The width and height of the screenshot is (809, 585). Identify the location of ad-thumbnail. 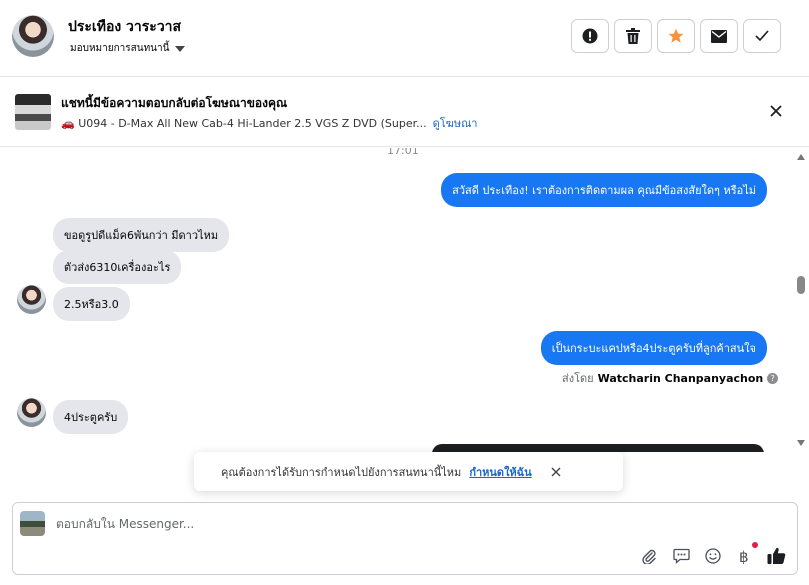
(33, 112).